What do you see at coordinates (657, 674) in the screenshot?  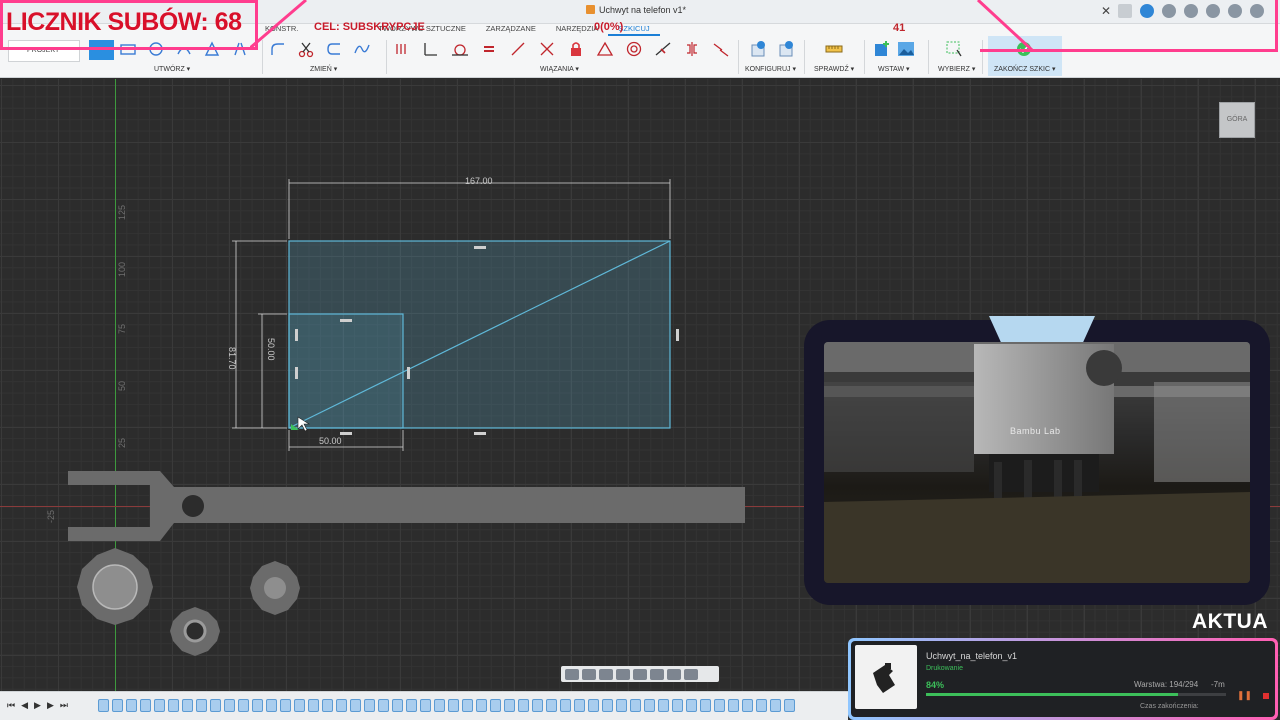 I see `display-settings-icon` at bounding box center [657, 674].